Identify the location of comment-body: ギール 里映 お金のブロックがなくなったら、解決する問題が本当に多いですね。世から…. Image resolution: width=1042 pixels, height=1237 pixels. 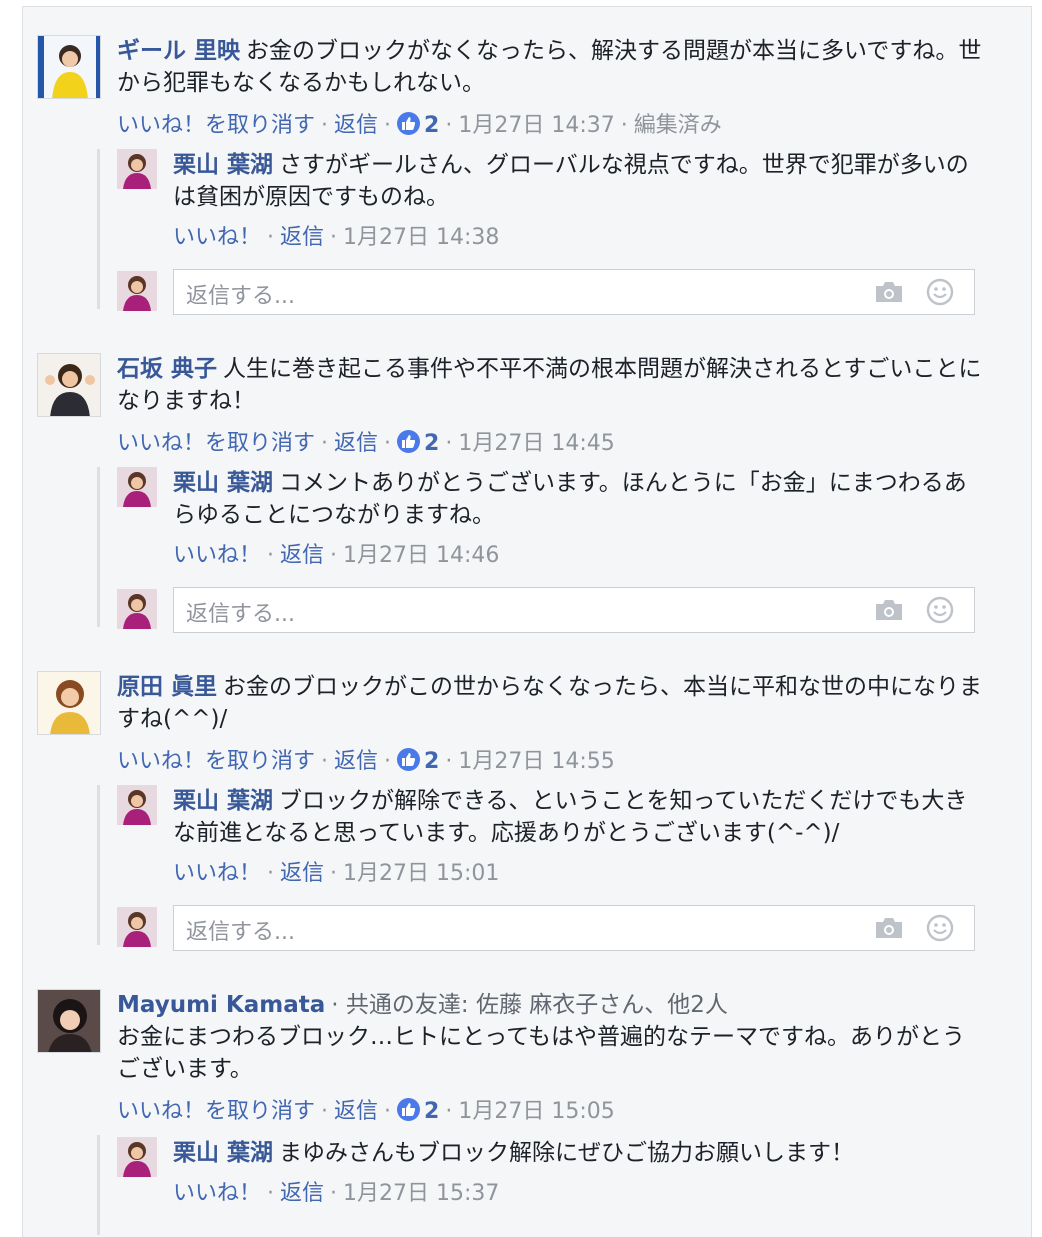
(552, 67).